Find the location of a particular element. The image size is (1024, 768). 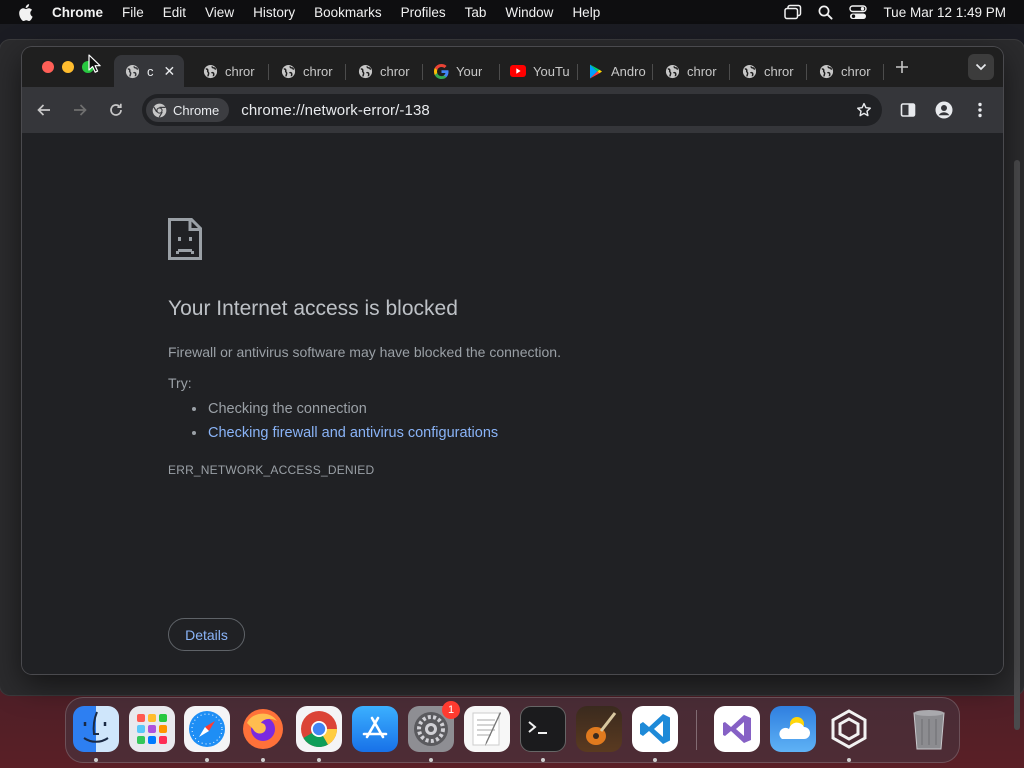

chrome-menu-button is located at coordinates (980, 110).